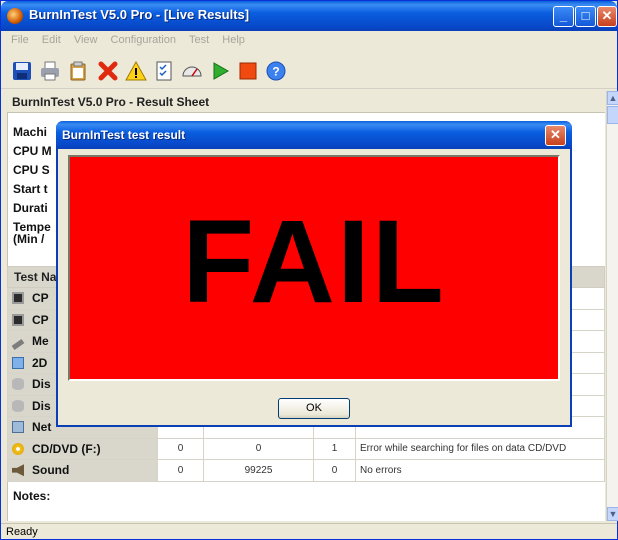 The height and width of the screenshot is (540, 618). I want to click on menu-test: Test, so click(199, 38).